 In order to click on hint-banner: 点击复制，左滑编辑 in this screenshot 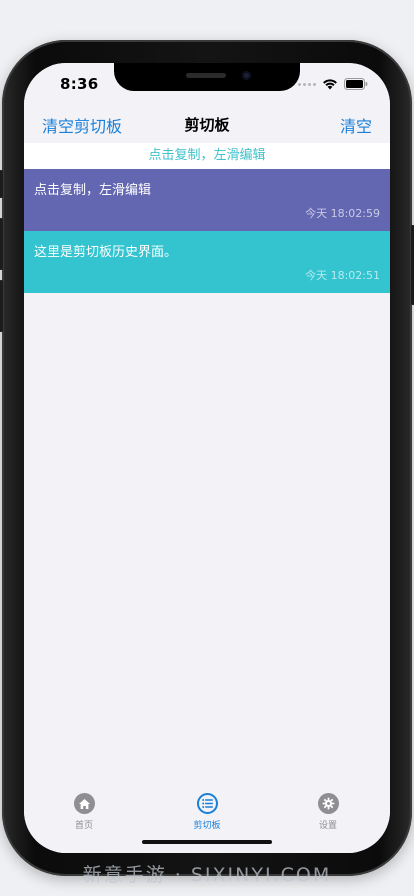, I will do `click(207, 156)`.